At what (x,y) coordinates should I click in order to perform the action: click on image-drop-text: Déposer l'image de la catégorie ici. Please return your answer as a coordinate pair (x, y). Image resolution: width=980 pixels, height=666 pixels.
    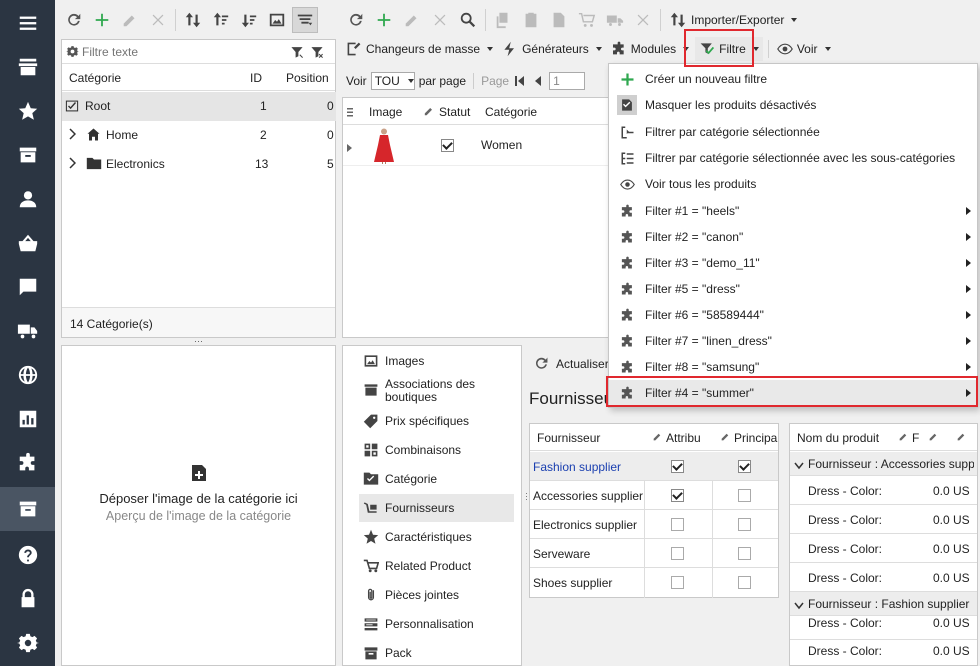
    Looking at the image, I should click on (198, 498).